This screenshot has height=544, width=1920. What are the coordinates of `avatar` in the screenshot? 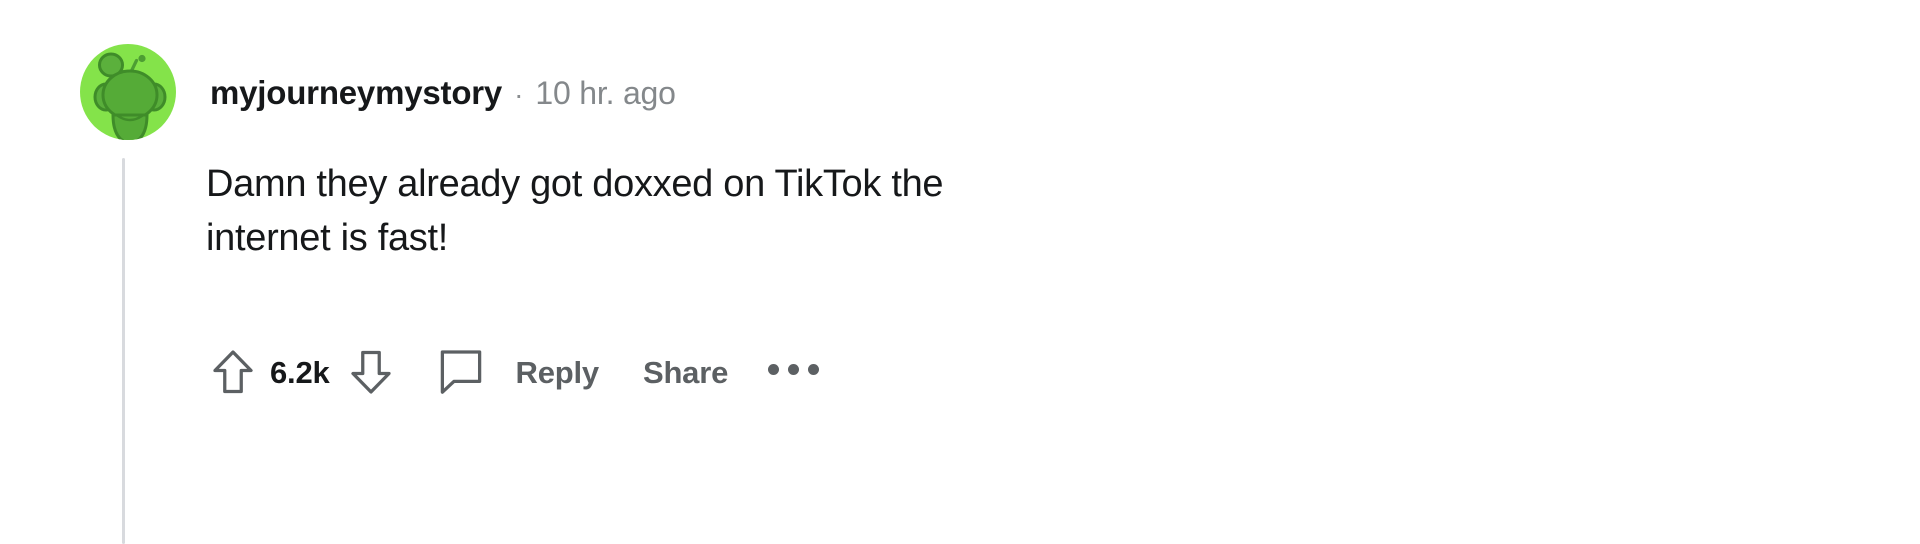 It's located at (128, 92).